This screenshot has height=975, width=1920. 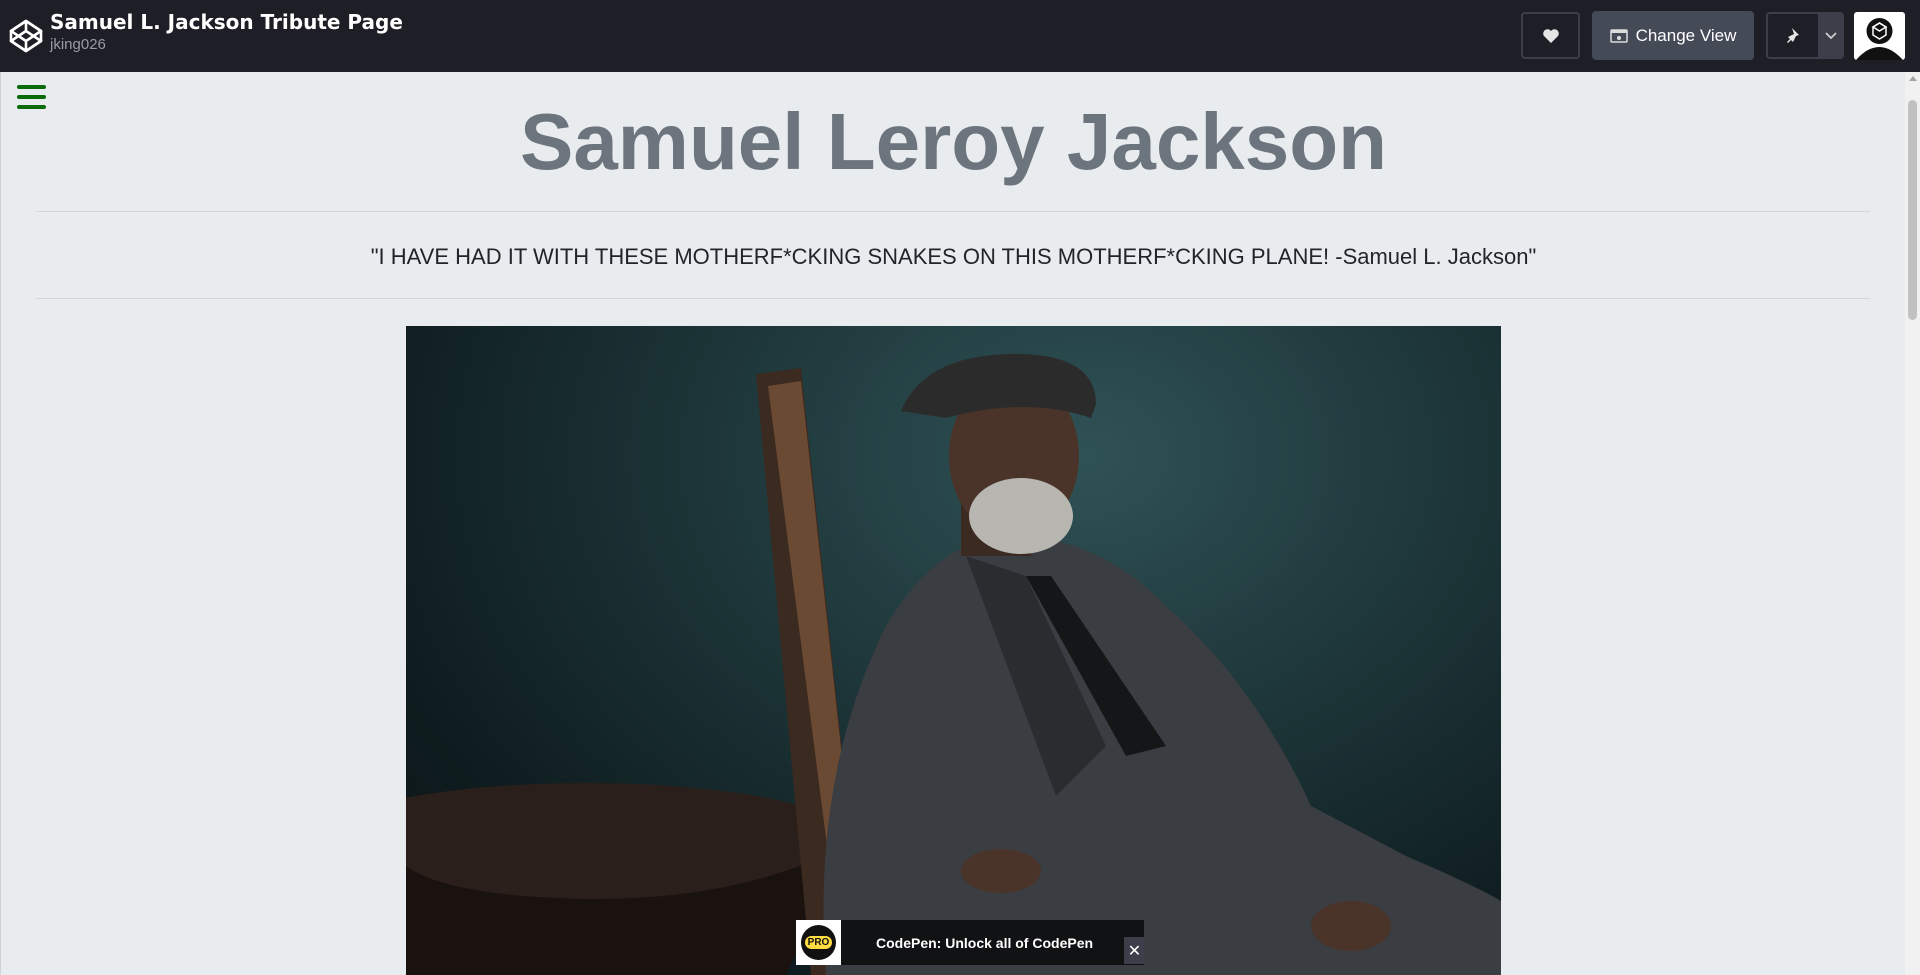 I want to click on user-avatar, so click(x=1879, y=36).